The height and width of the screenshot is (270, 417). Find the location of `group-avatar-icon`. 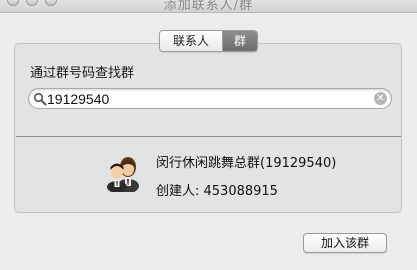

group-avatar-icon is located at coordinates (123, 172).